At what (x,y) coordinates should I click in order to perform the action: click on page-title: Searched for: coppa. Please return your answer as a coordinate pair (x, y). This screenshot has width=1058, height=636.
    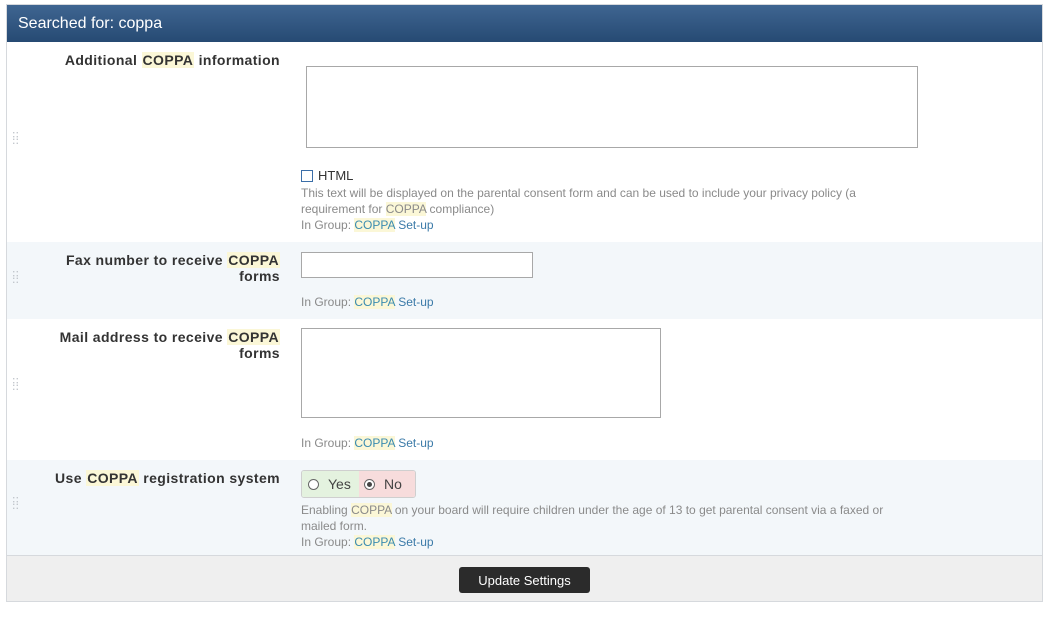
    Looking at the image, I should click on (90, 23).